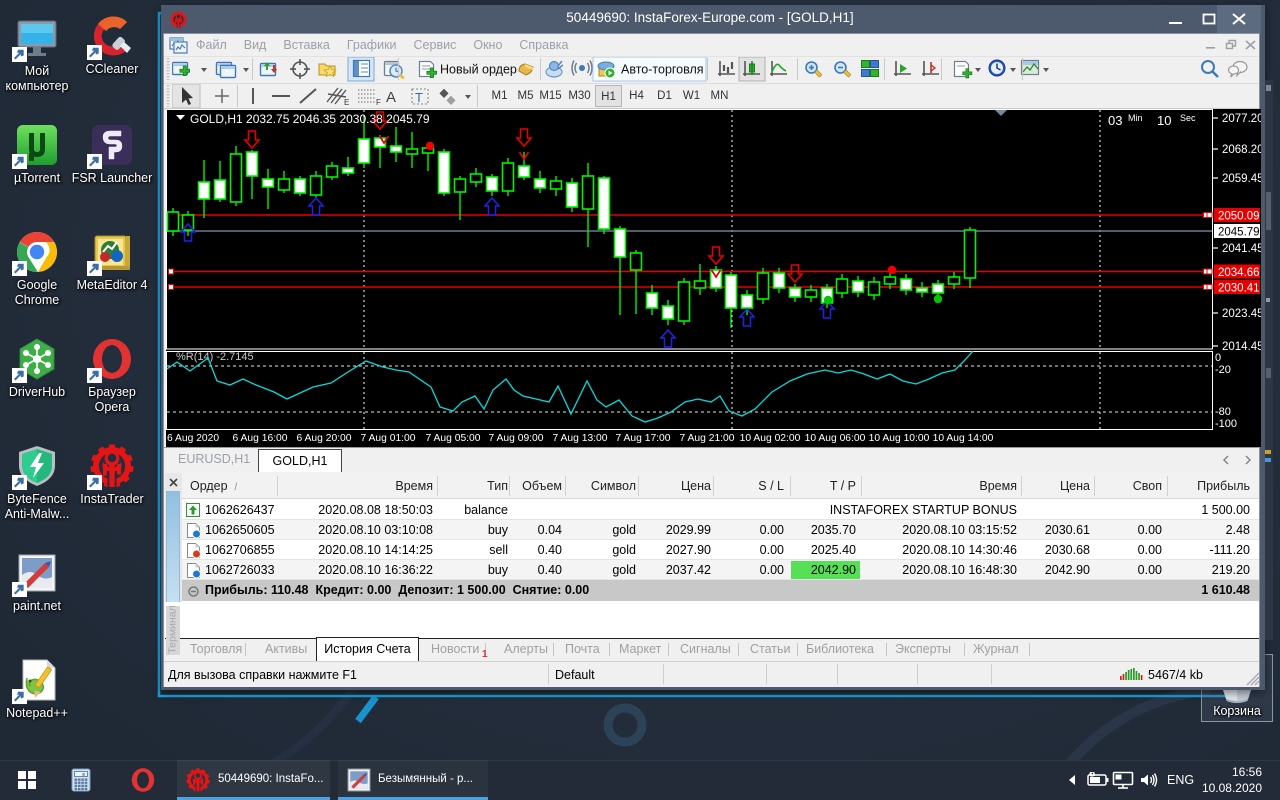 This screenshot has height=800, width=1280. Describe the element at coordinates (1188, 118) in the screenshot. I see `svg-text: Sec` at that location.